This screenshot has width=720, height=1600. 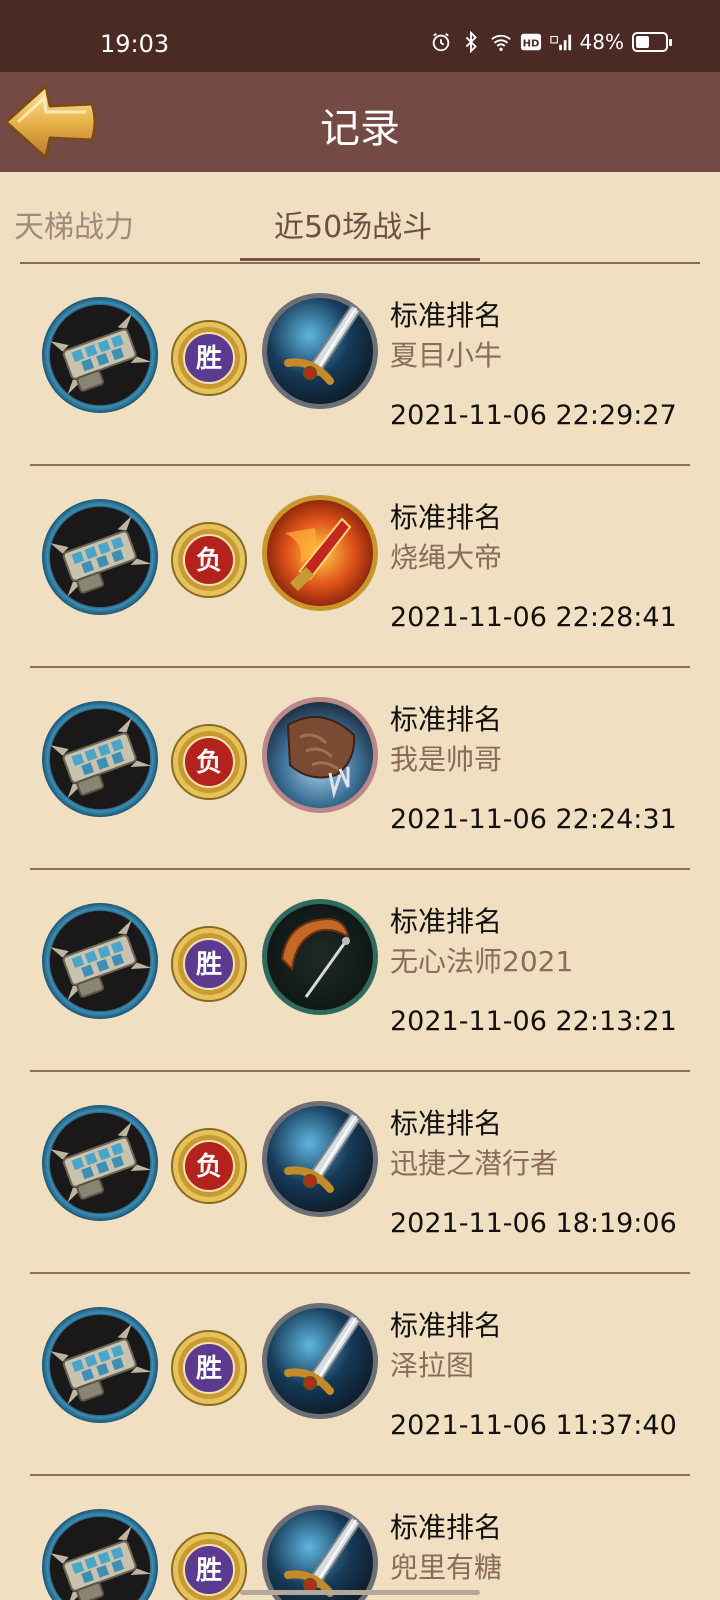 What do you see at coordinates (560, 42) in the screenshot?
I see `4g-signal-icon` at bounding box center [560, 42].